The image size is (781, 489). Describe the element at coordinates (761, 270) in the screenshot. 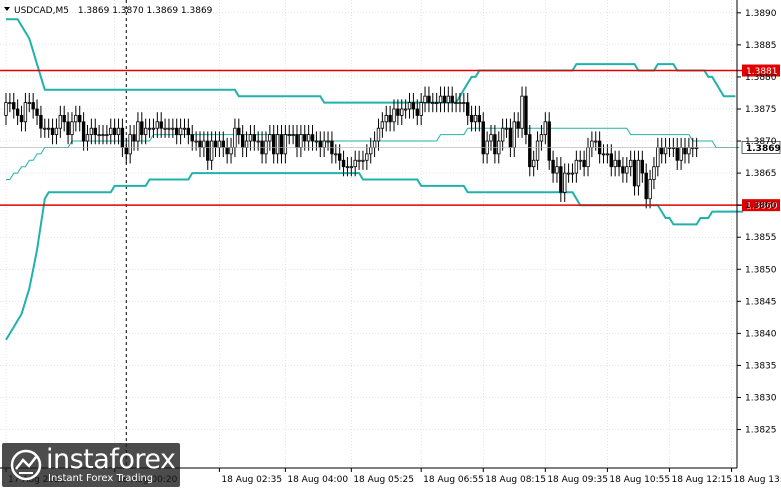

I see `y-tick-label: 1.3850` at that location.